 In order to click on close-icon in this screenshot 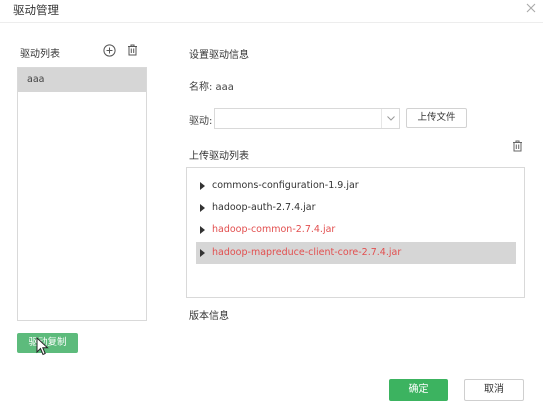, I will do `click(531, 9)`.